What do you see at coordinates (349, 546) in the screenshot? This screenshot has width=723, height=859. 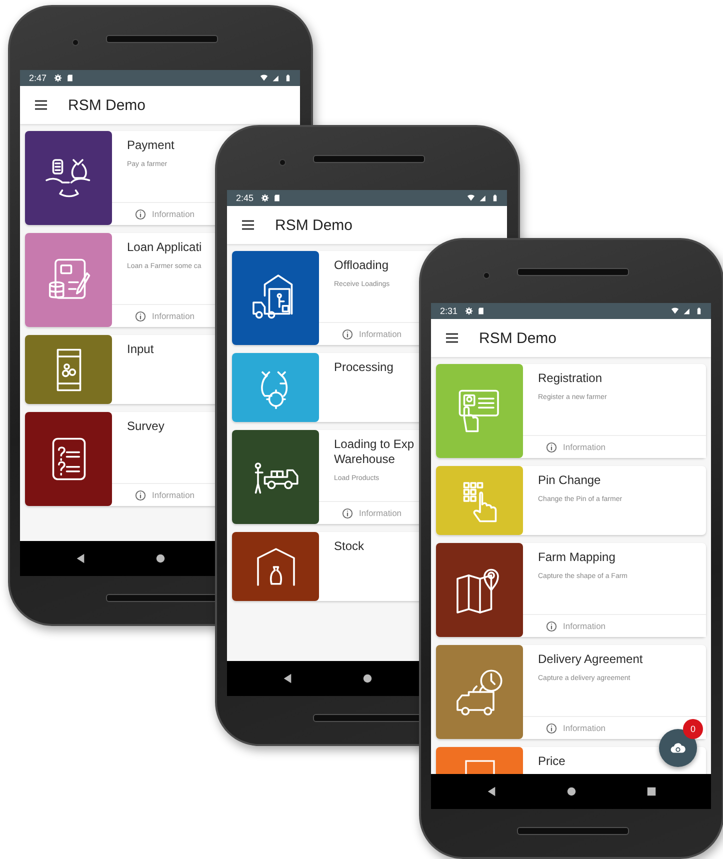 I see `card-title: Stock` at bounding box center [349, 546].